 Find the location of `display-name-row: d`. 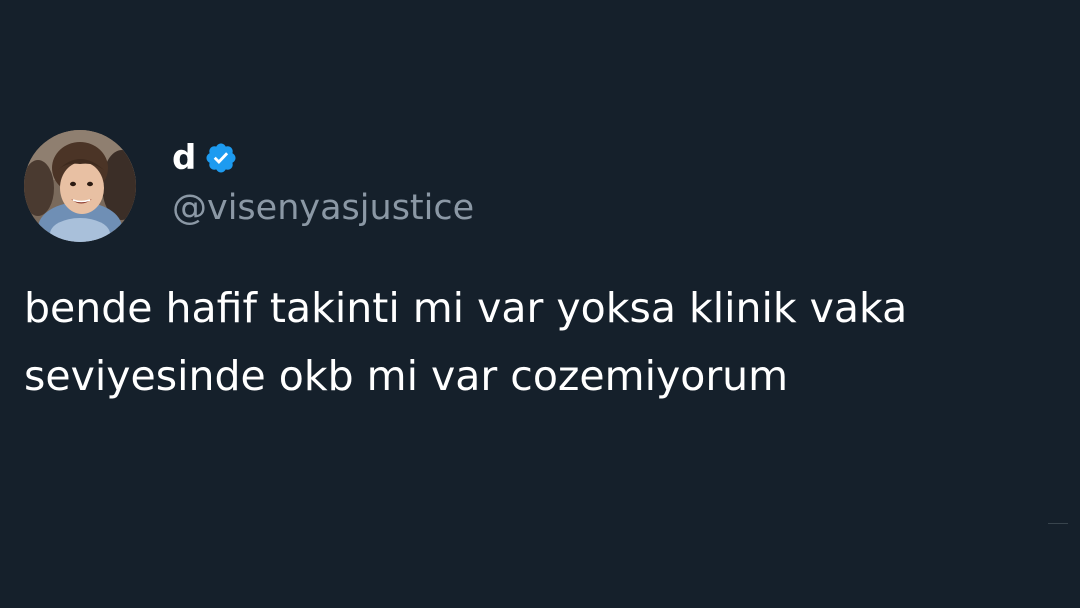

display-name-row: d is located at coordinates (205, 158).